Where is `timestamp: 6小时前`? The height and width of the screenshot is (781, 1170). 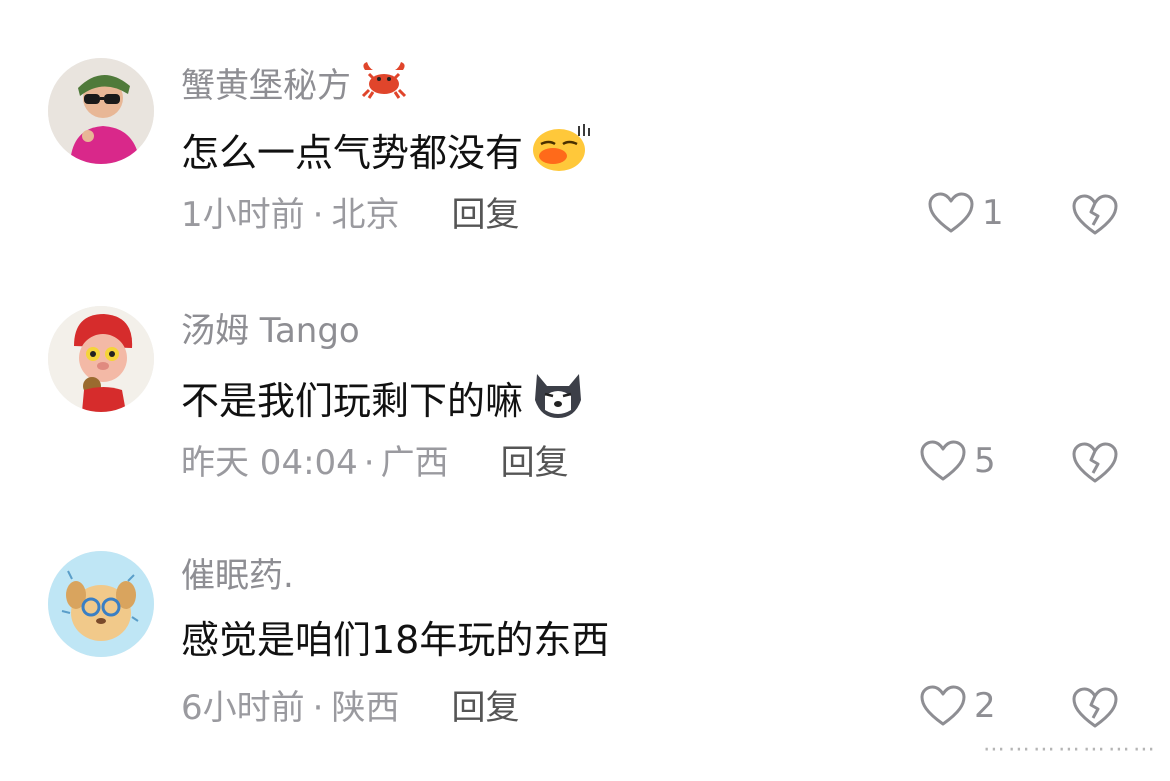
timestamp: 6小时前 is located at coordinates (243, 708).